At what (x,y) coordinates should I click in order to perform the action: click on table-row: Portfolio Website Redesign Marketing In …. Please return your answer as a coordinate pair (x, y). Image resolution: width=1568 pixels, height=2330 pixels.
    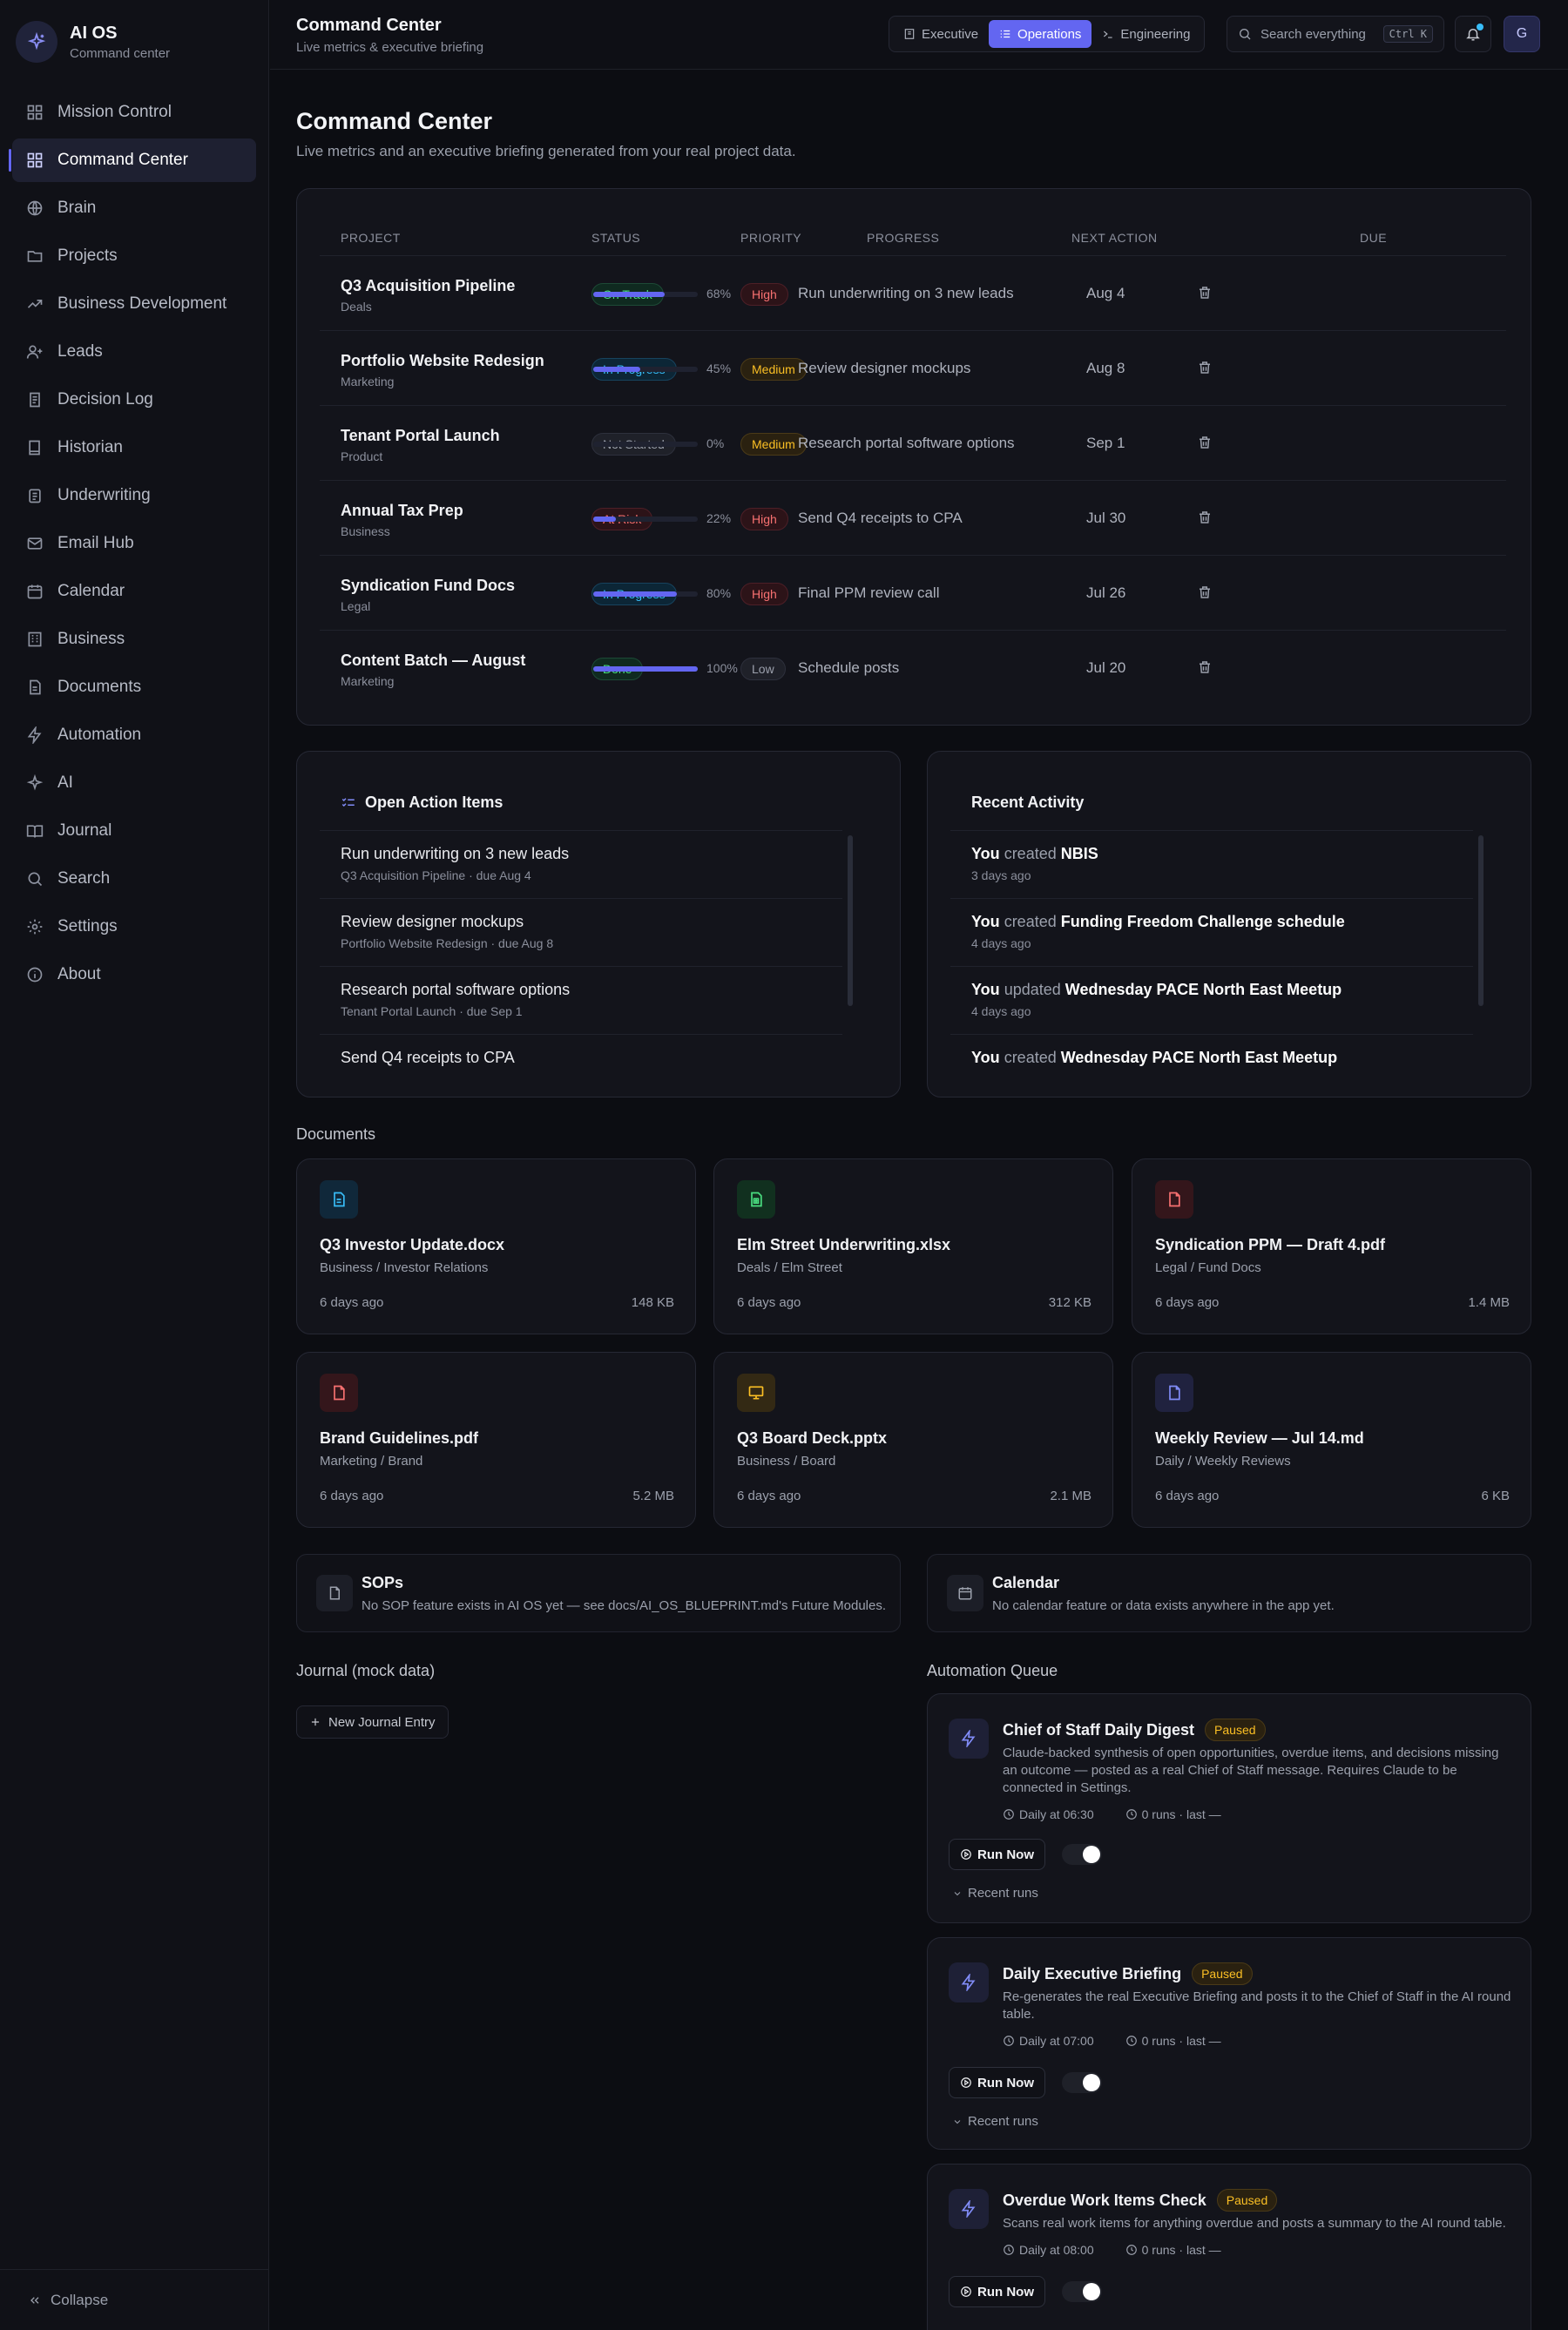
    Looking at the image, I should click on (913, 367).